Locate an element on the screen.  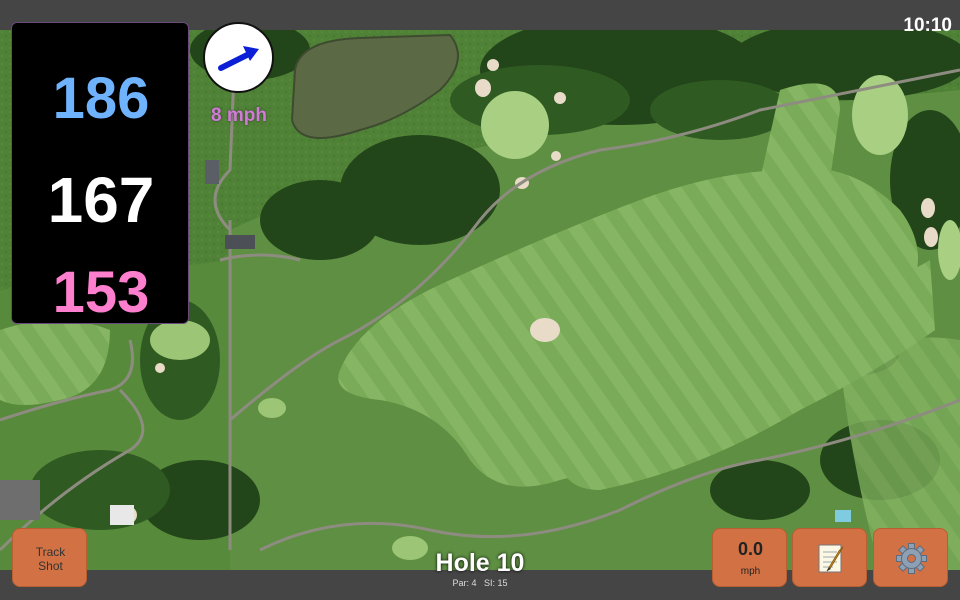
arrow-right-icon is located at coordinates (238, 58).